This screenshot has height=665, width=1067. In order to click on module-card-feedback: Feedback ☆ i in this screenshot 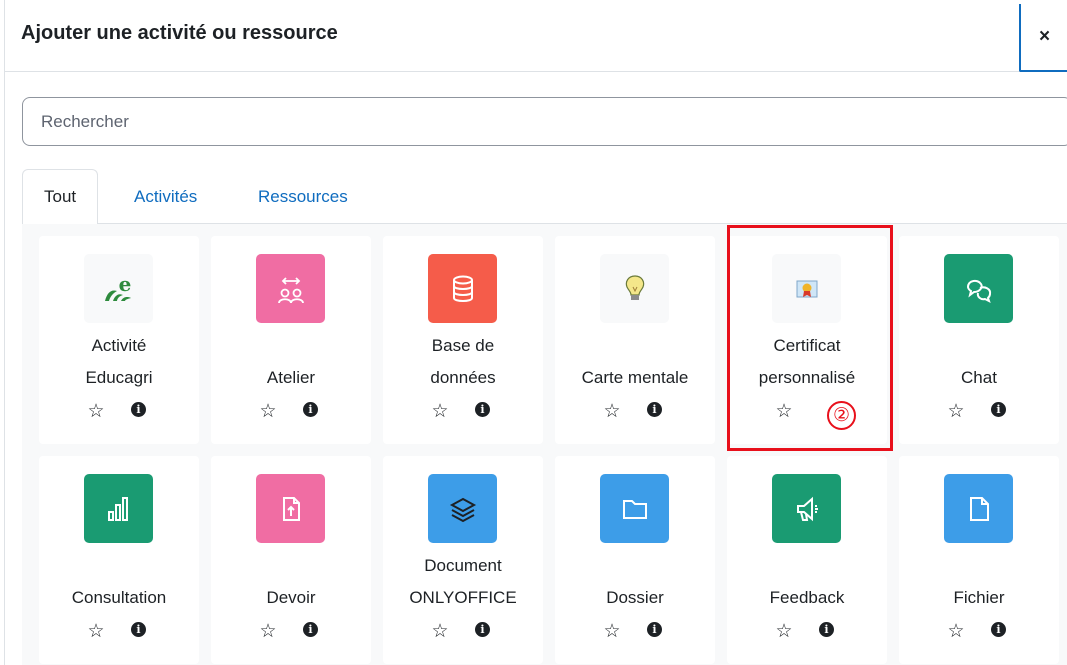, I will do `click(807, 560)`.